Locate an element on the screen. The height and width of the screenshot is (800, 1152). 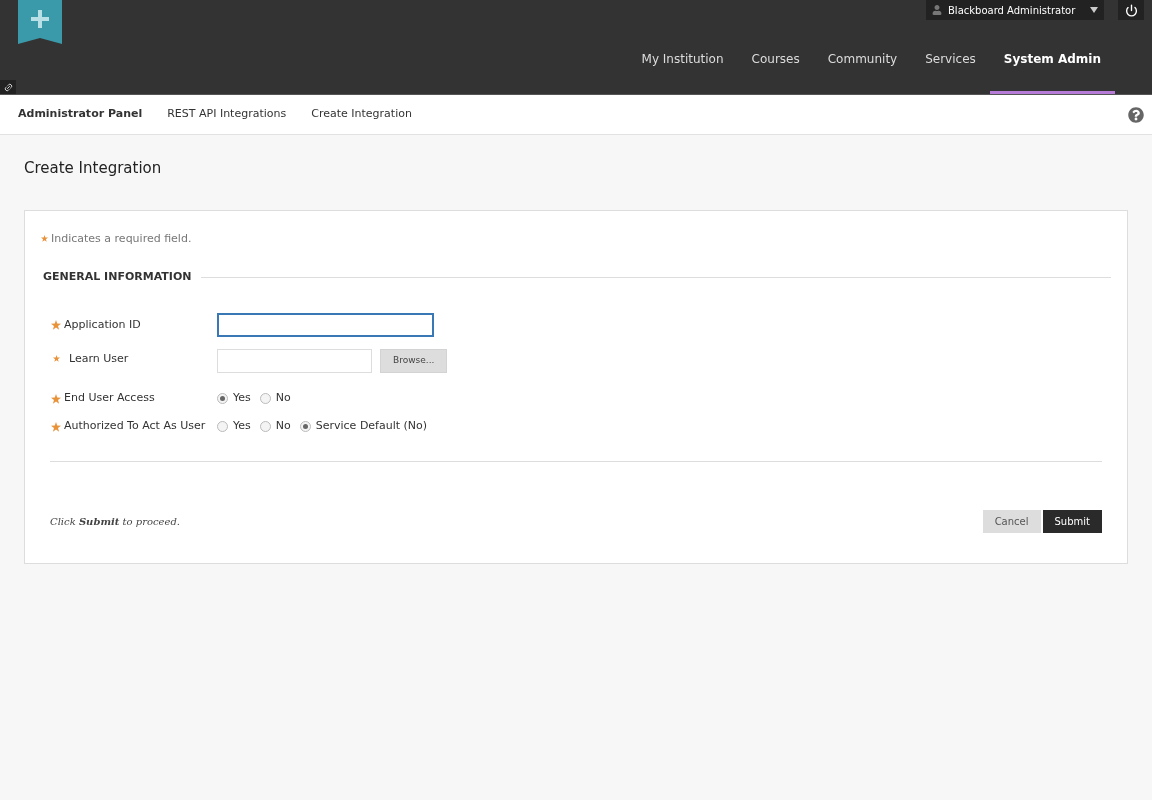
power-button is located at coordinates (1131, 10).